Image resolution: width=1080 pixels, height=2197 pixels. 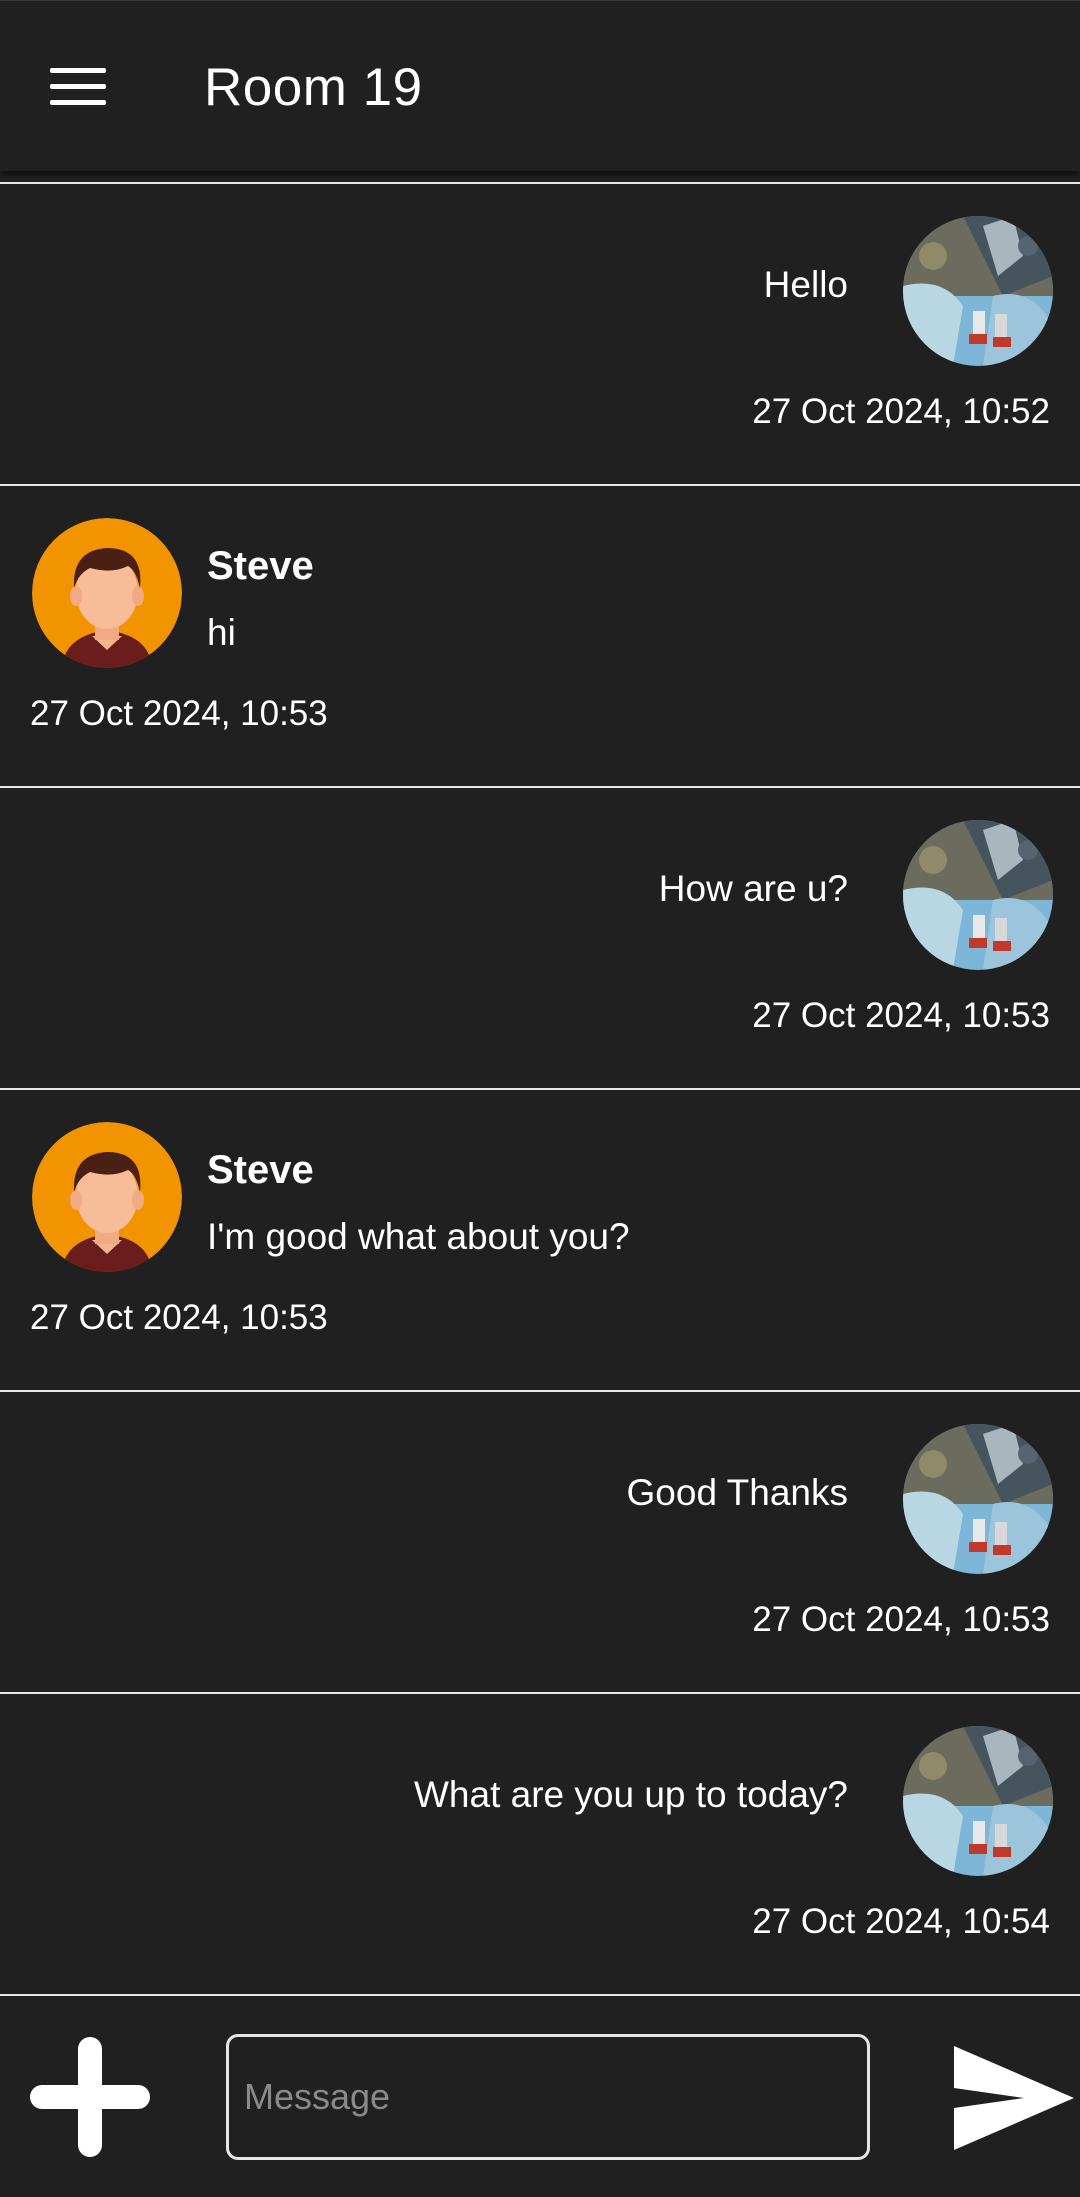 What do you see at coordinates (901, 411) in the screenshot?
I see `message-timestamp: 27 Oct 2024, 10:52` at bounding box center [901, 411].